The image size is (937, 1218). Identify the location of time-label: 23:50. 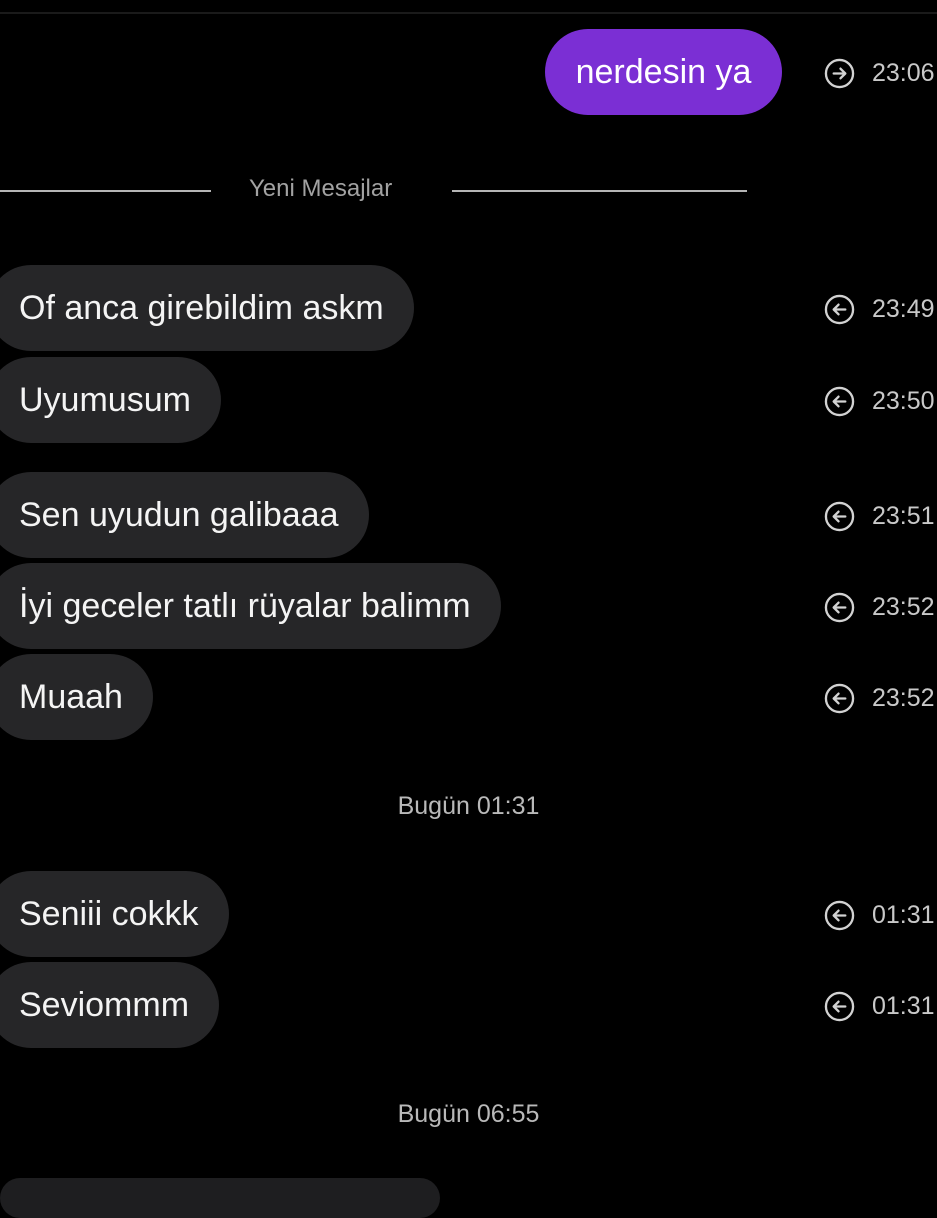
(903, 400).